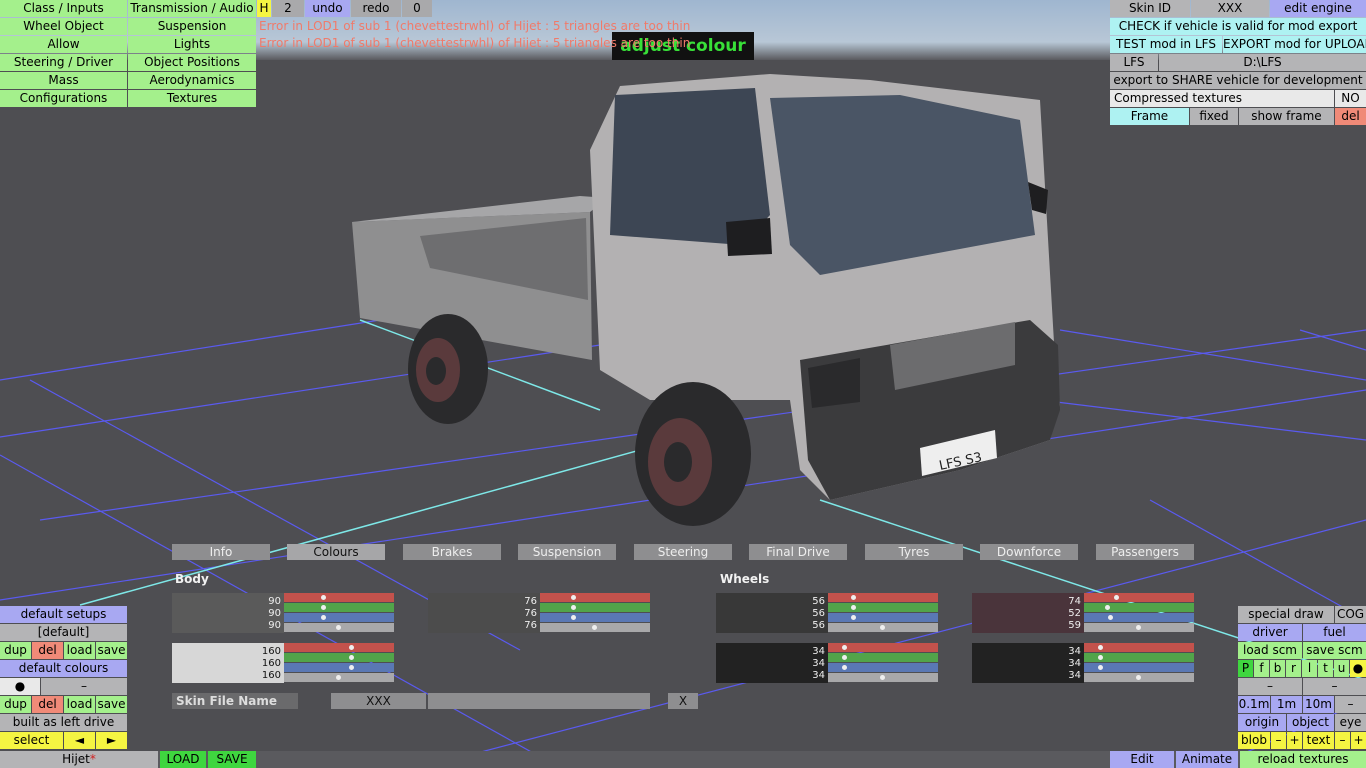  I want to click on frame-button: Frame, so click(1149, 116).